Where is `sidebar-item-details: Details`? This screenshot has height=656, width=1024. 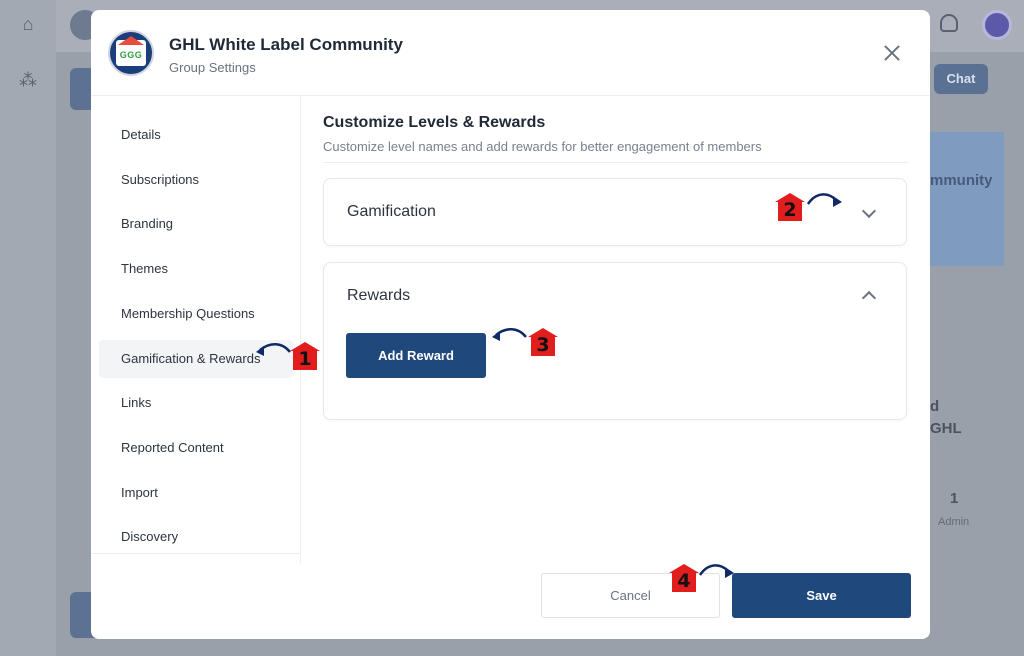 sidebar-item-details: Details is located at coordinates (196, 135).